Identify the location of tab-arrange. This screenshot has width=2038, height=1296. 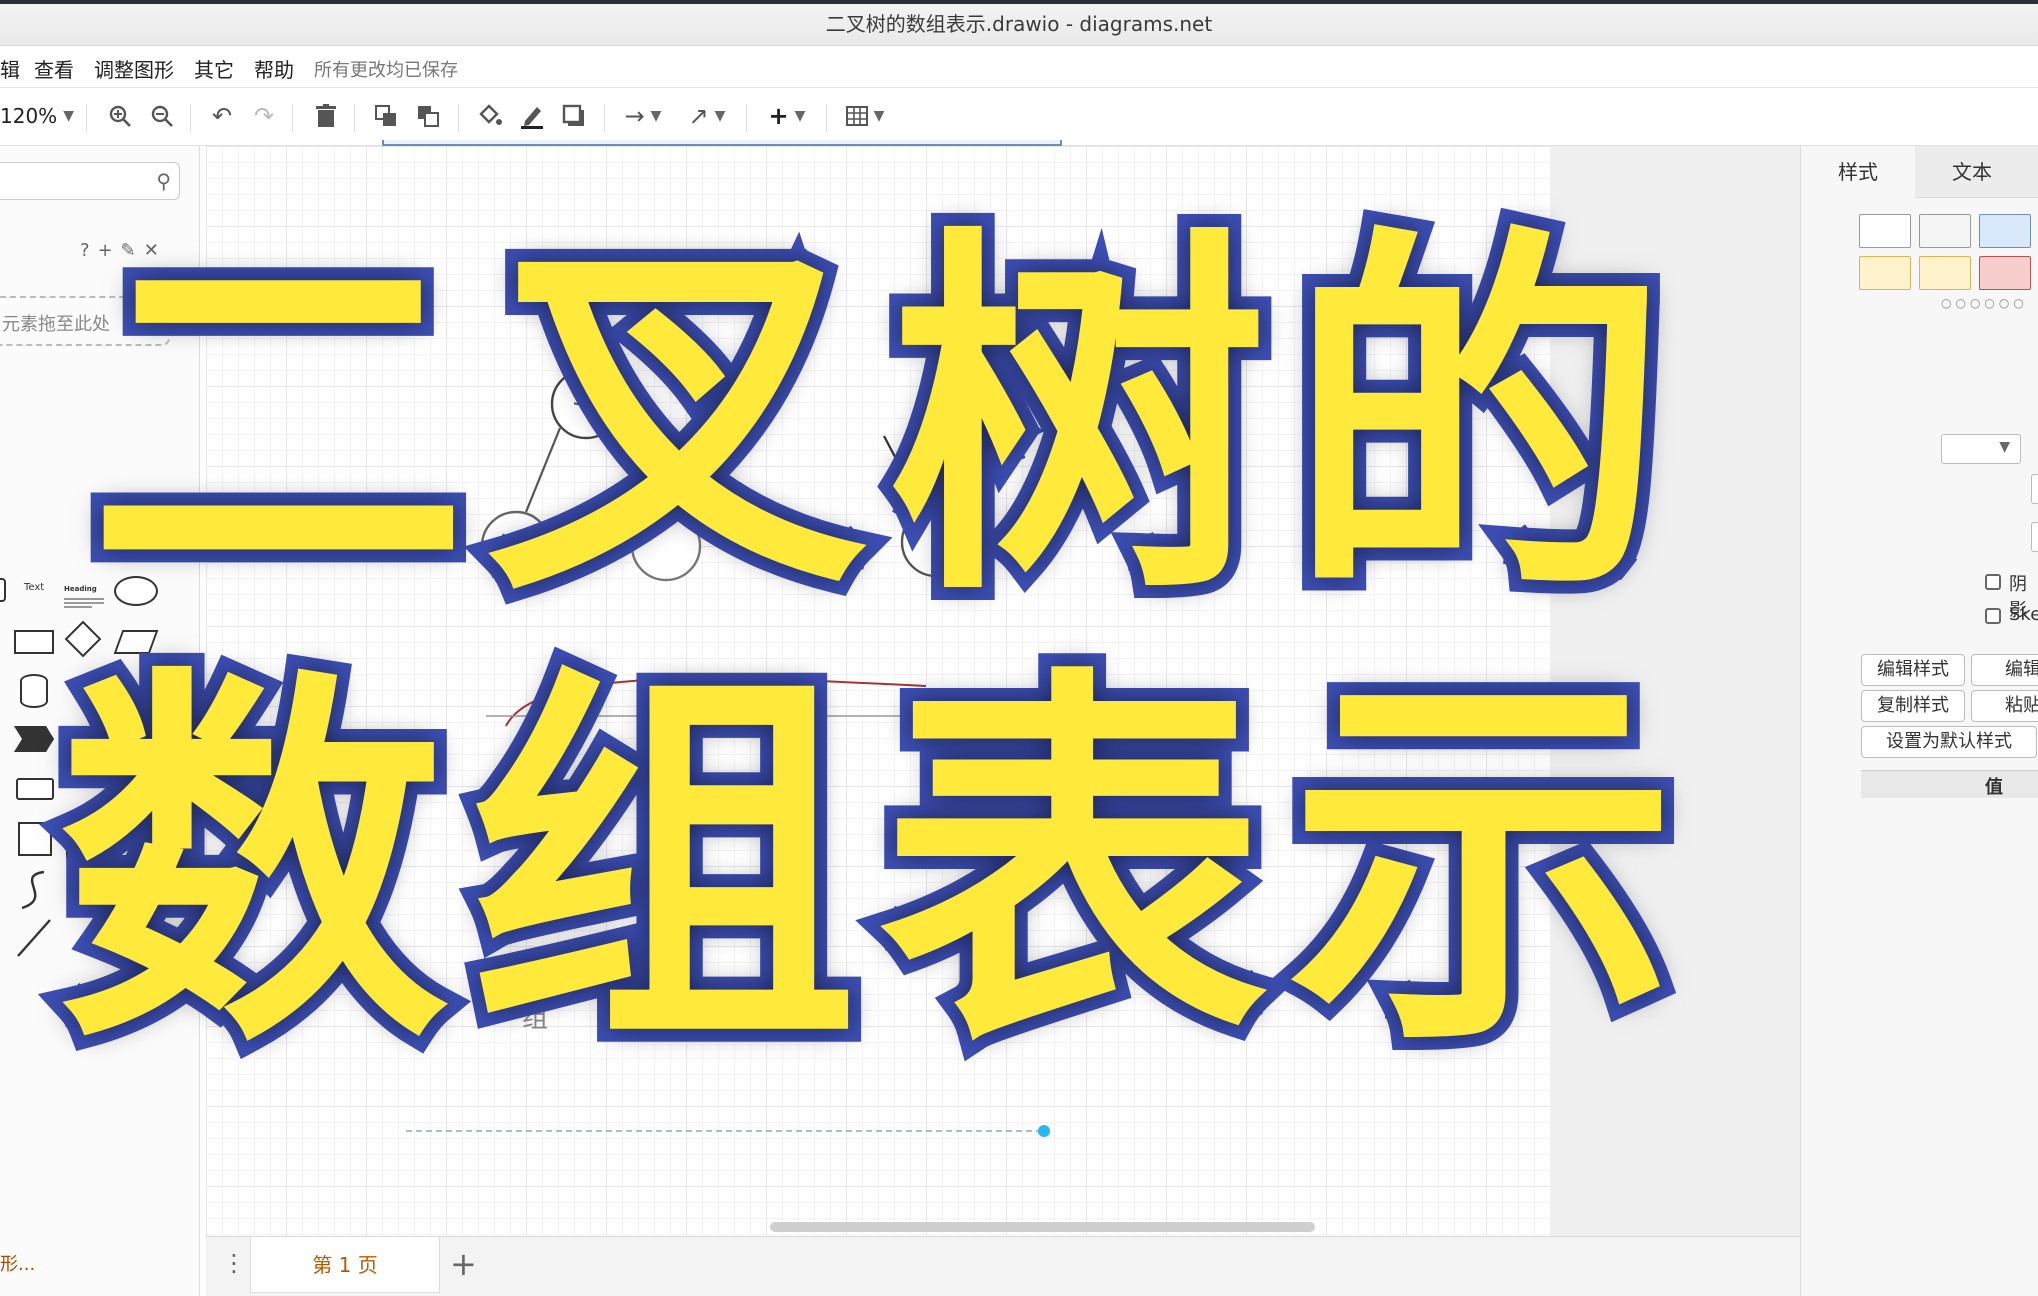
(2033, 172).